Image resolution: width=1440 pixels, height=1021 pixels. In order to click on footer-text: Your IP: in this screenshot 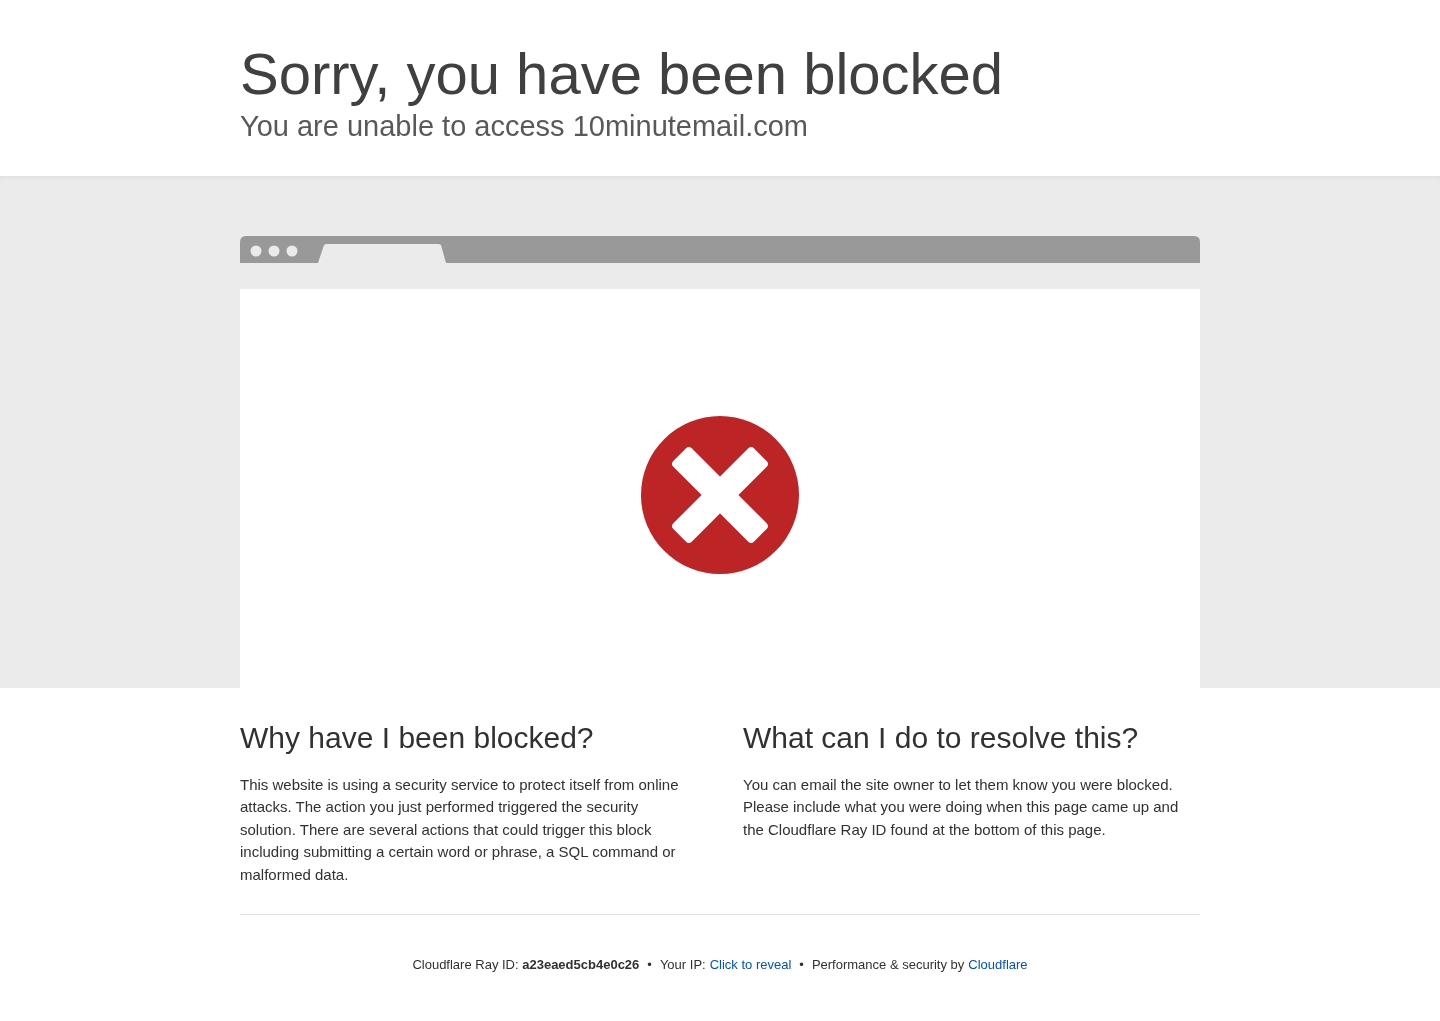, I will do `click(682, 965)`.